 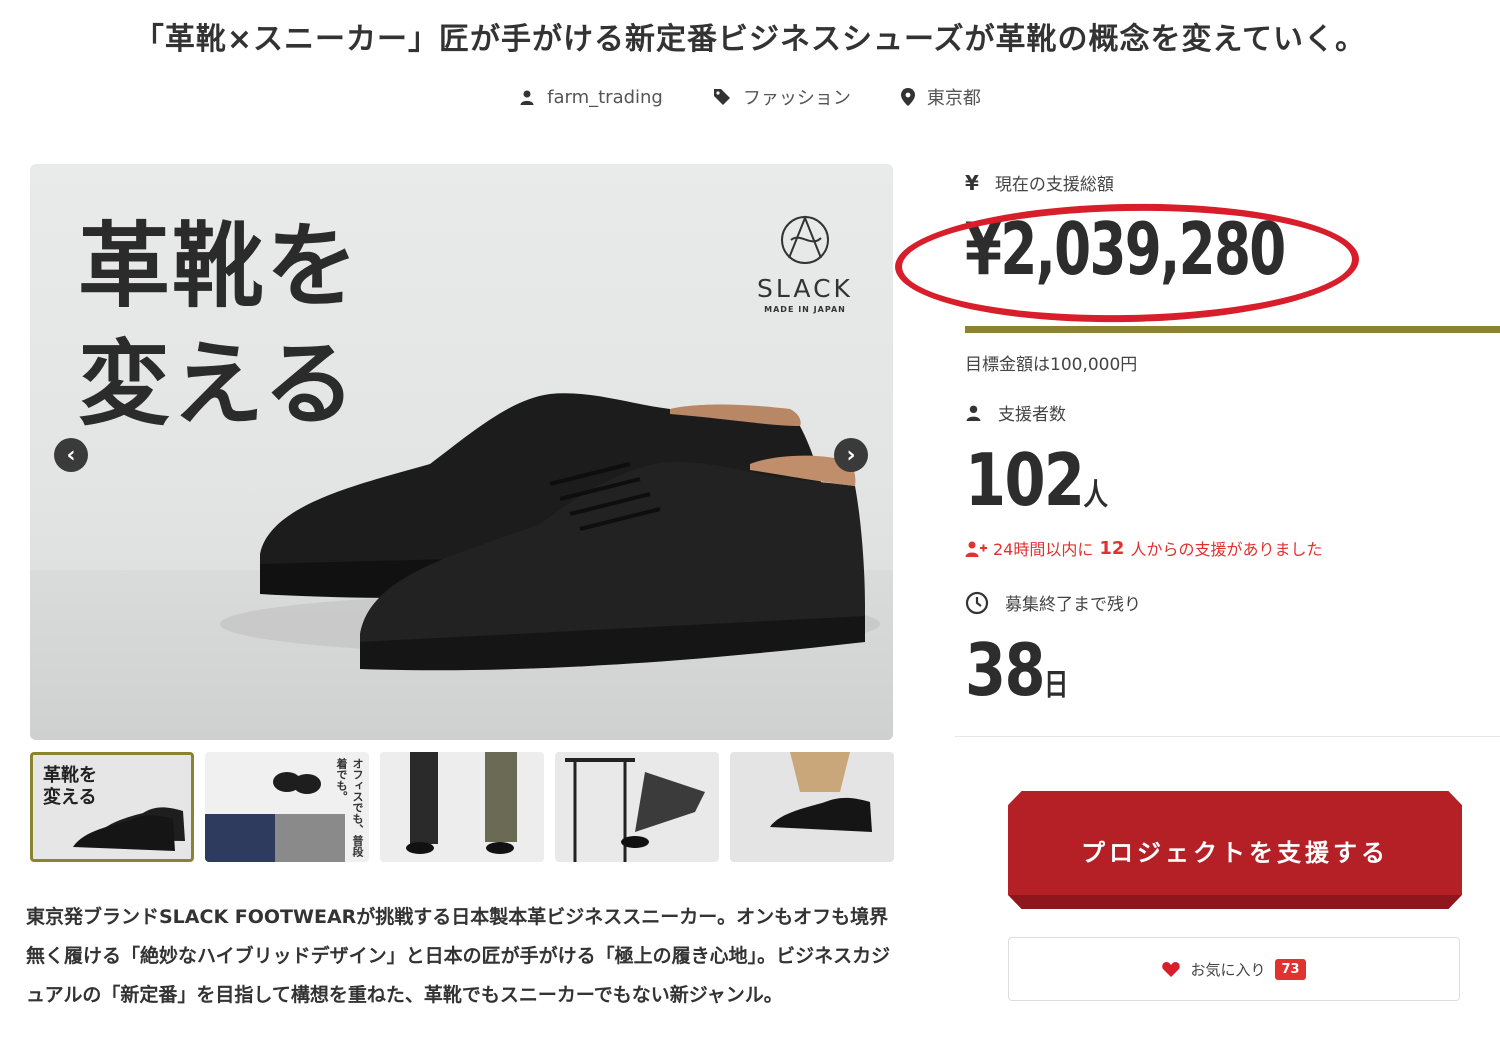 I want to click on location-name: 東京都, so click(x=953, y=98).